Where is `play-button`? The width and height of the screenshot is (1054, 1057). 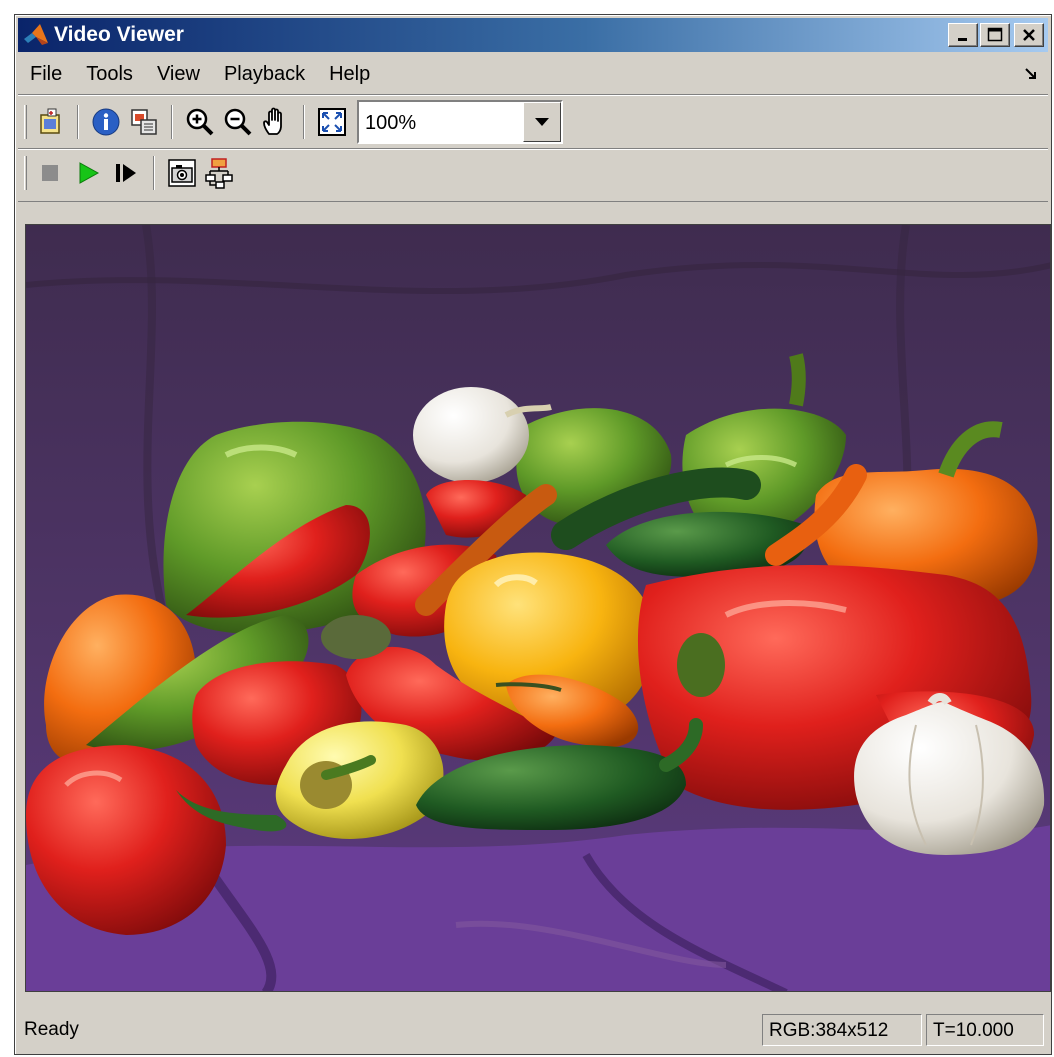 play-button is located at coordinates (88, 173).